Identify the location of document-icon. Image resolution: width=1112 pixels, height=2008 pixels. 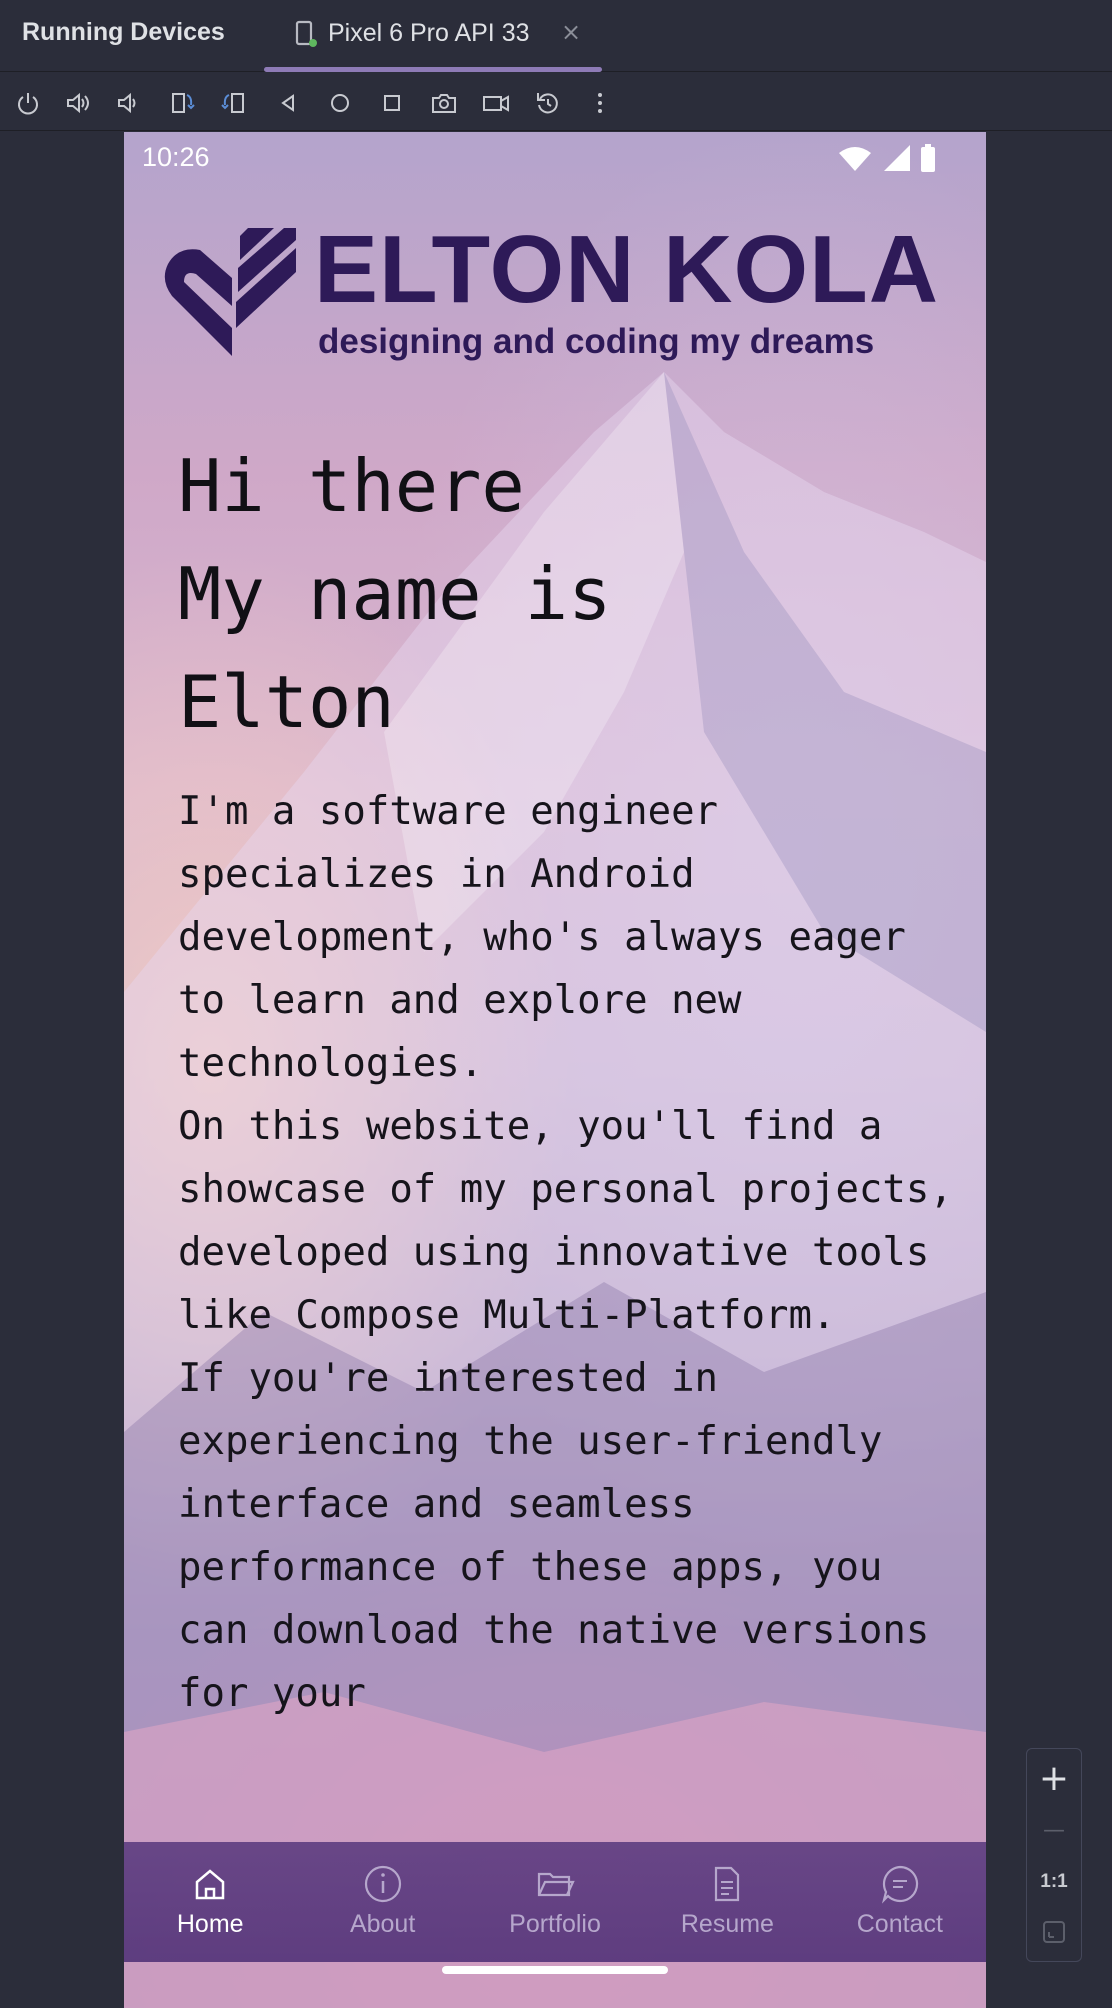
(727, 1884).